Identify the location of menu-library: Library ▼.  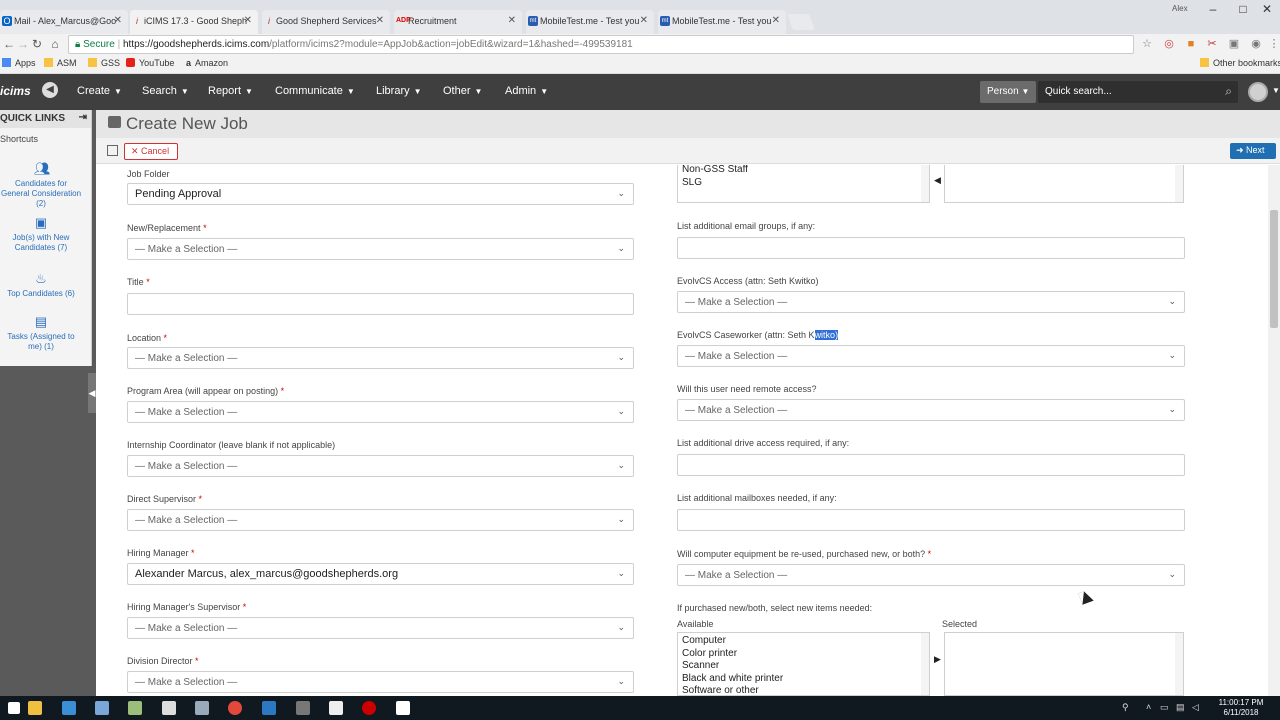
(399, 91).